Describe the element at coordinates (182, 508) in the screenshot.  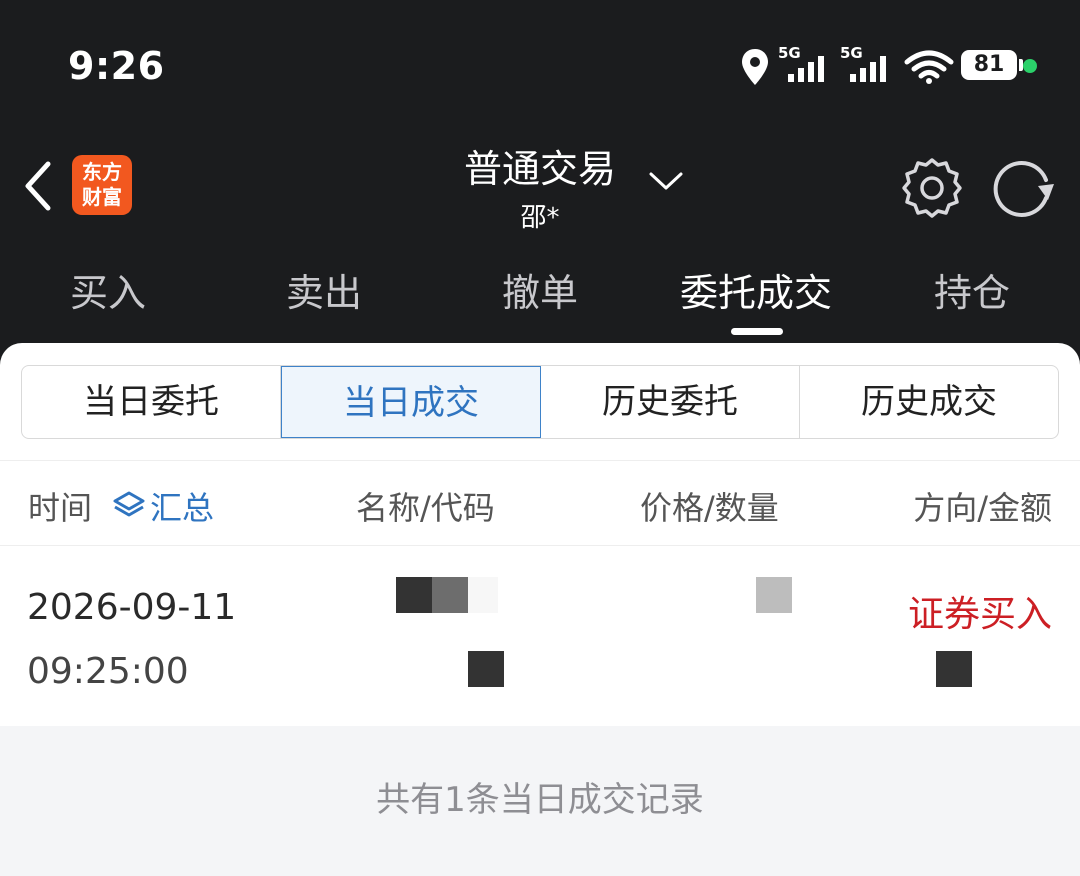
I see `summary-label: 汇总` at that location.